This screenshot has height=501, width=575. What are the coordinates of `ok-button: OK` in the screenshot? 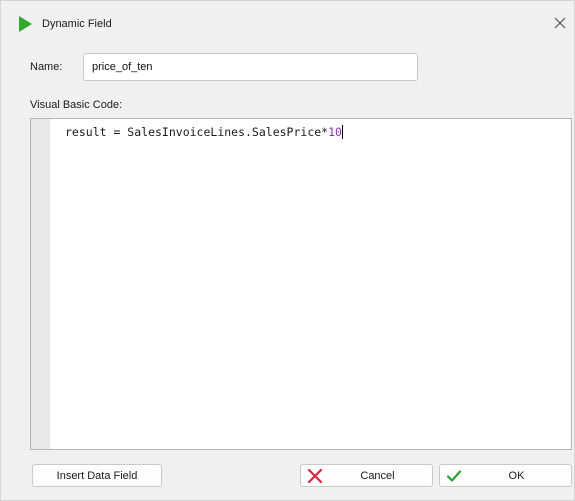 It's located at (505, 475).